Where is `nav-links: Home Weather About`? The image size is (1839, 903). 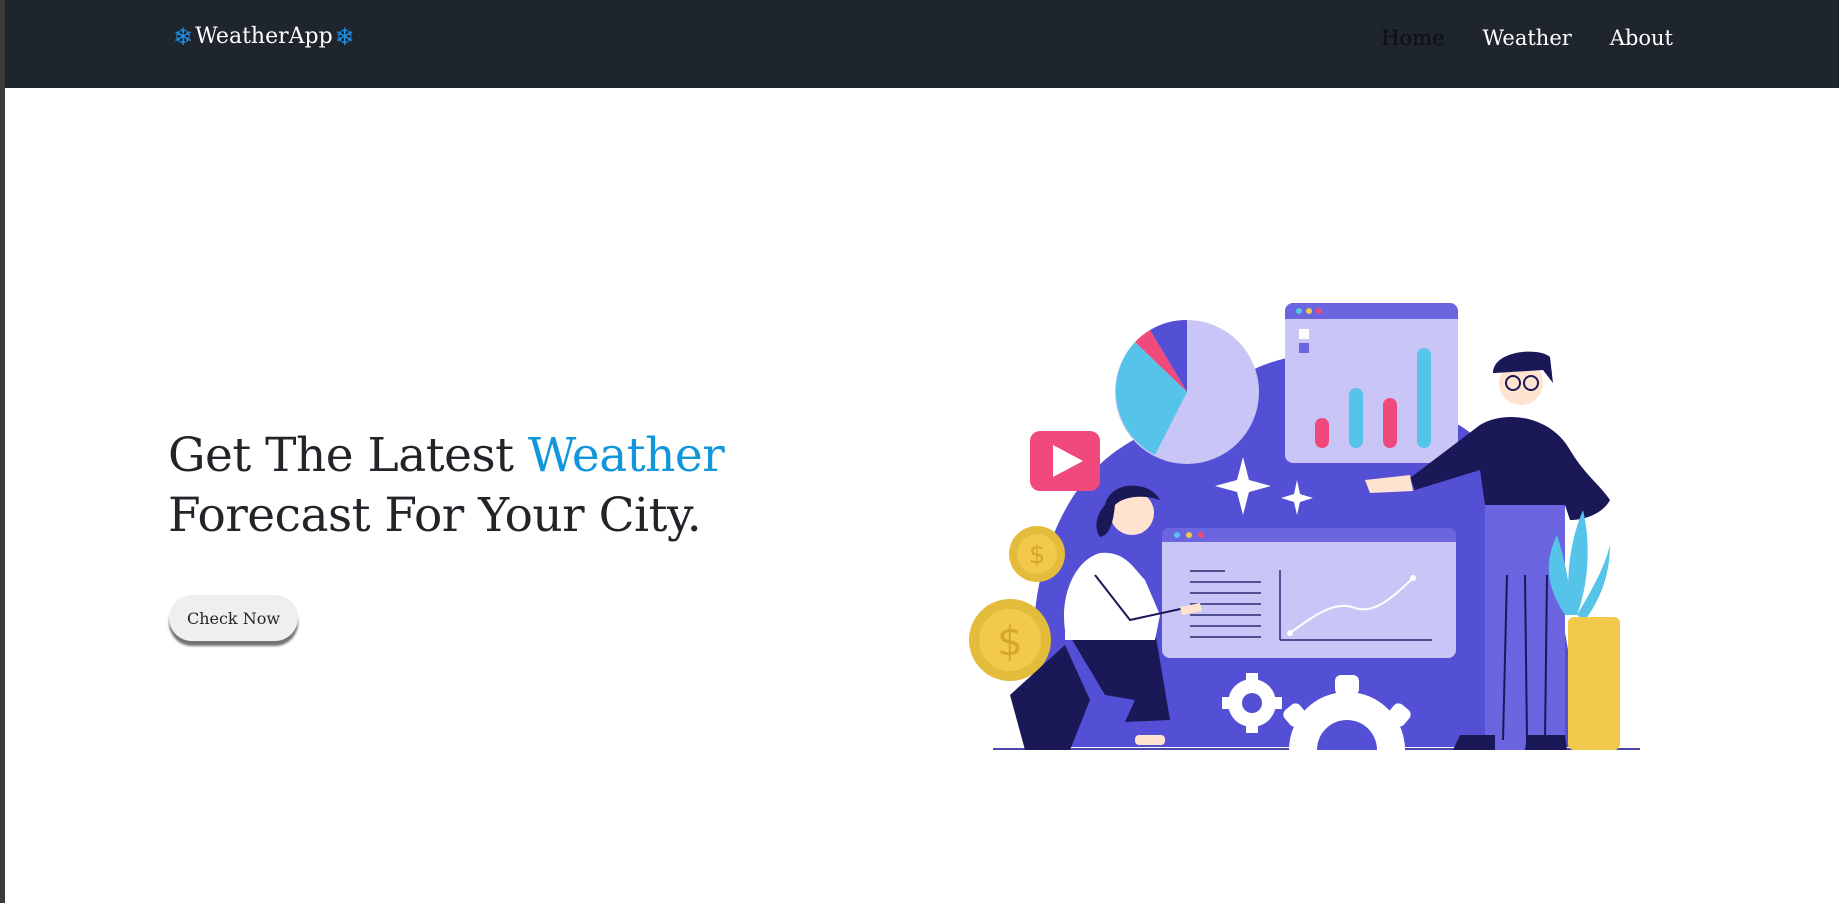 nav-links: Home Weather About is located at coordinates (1527, 38).